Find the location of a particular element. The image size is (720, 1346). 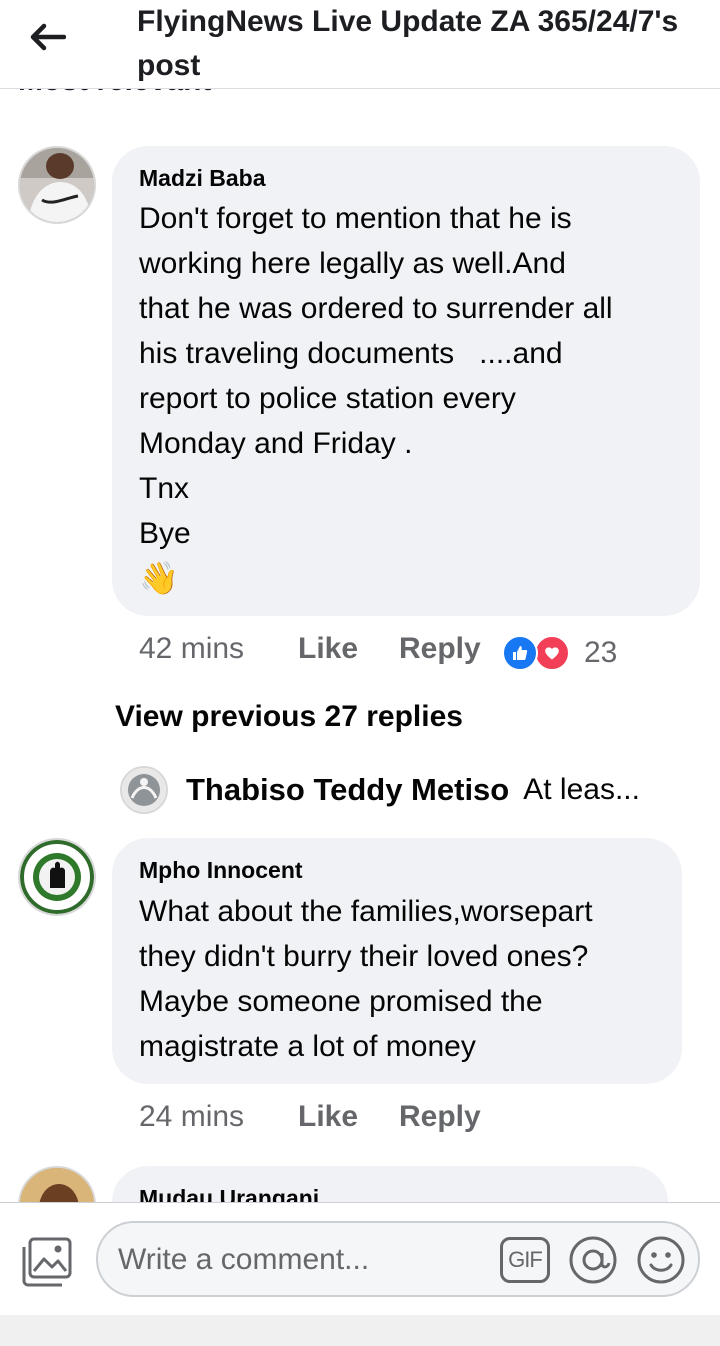

photo-button is located at coordinates (47, 1261).